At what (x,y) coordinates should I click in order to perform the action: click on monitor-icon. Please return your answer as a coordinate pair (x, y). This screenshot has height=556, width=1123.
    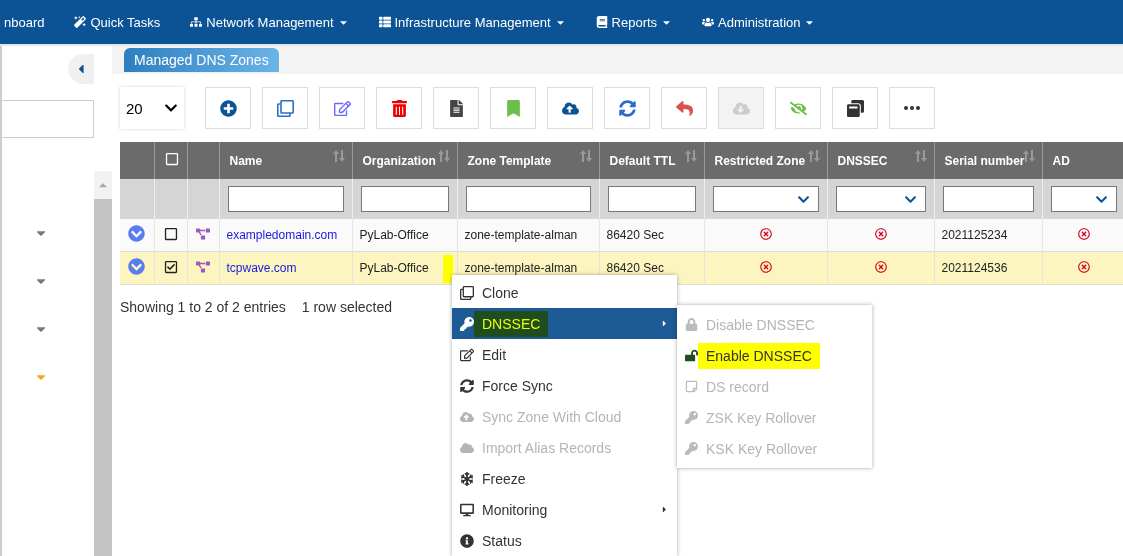
    Looking at the image, I should click on (467, 509).